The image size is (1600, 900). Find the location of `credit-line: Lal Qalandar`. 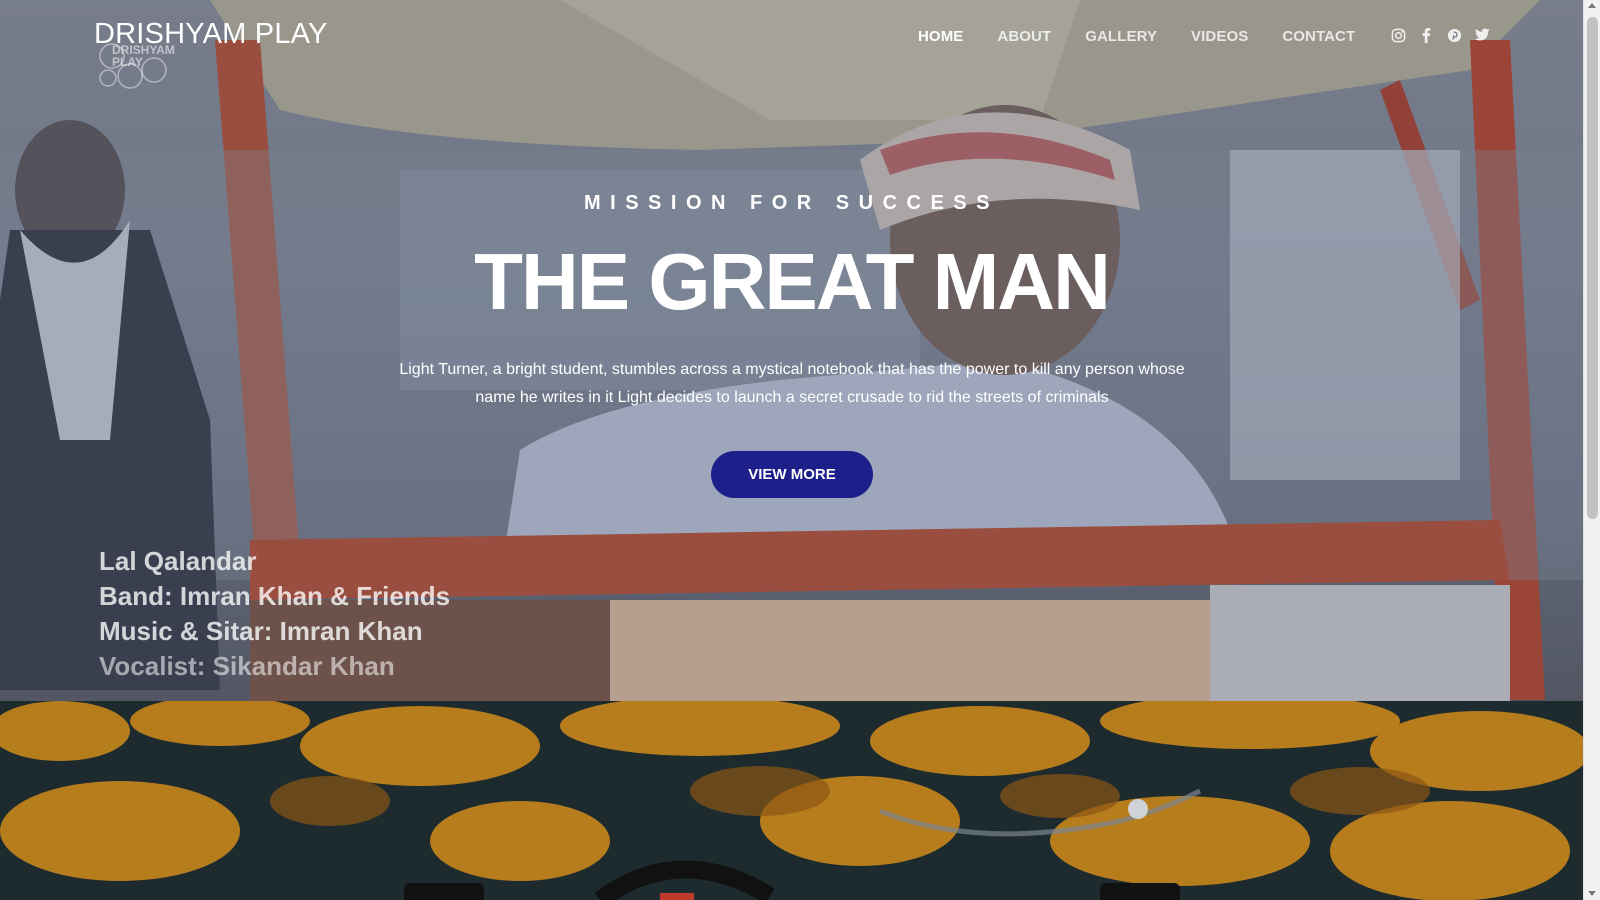

credit-line: Lal Qalandar is located at coordinates (178, 561).